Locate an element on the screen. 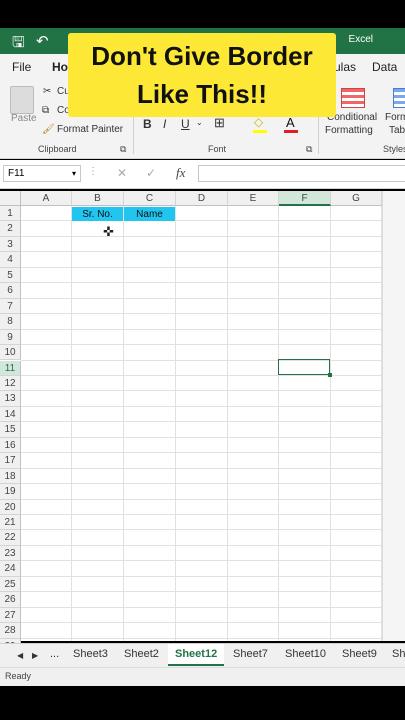  row-header-19: 19 is located at coordinates (10, 492).